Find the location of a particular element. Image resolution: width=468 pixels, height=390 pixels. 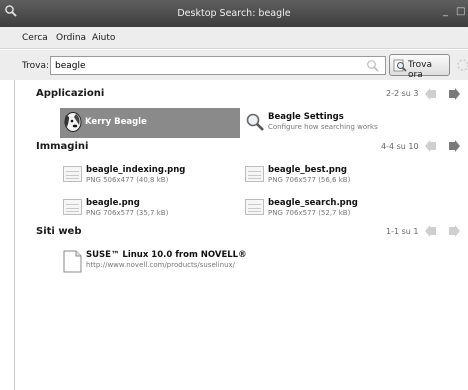

maximize-button: □ is located at coordinates (460, 11).